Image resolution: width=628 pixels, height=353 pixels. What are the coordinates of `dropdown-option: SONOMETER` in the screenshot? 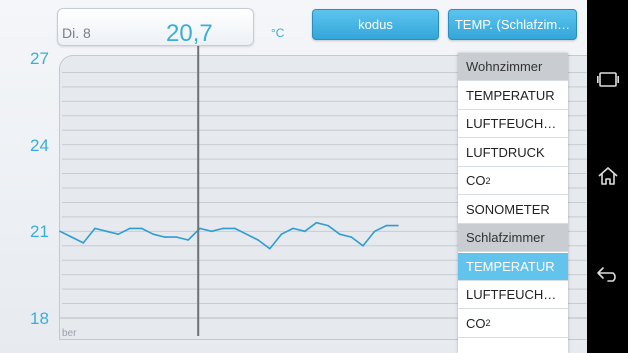 It's located at (513, 209).